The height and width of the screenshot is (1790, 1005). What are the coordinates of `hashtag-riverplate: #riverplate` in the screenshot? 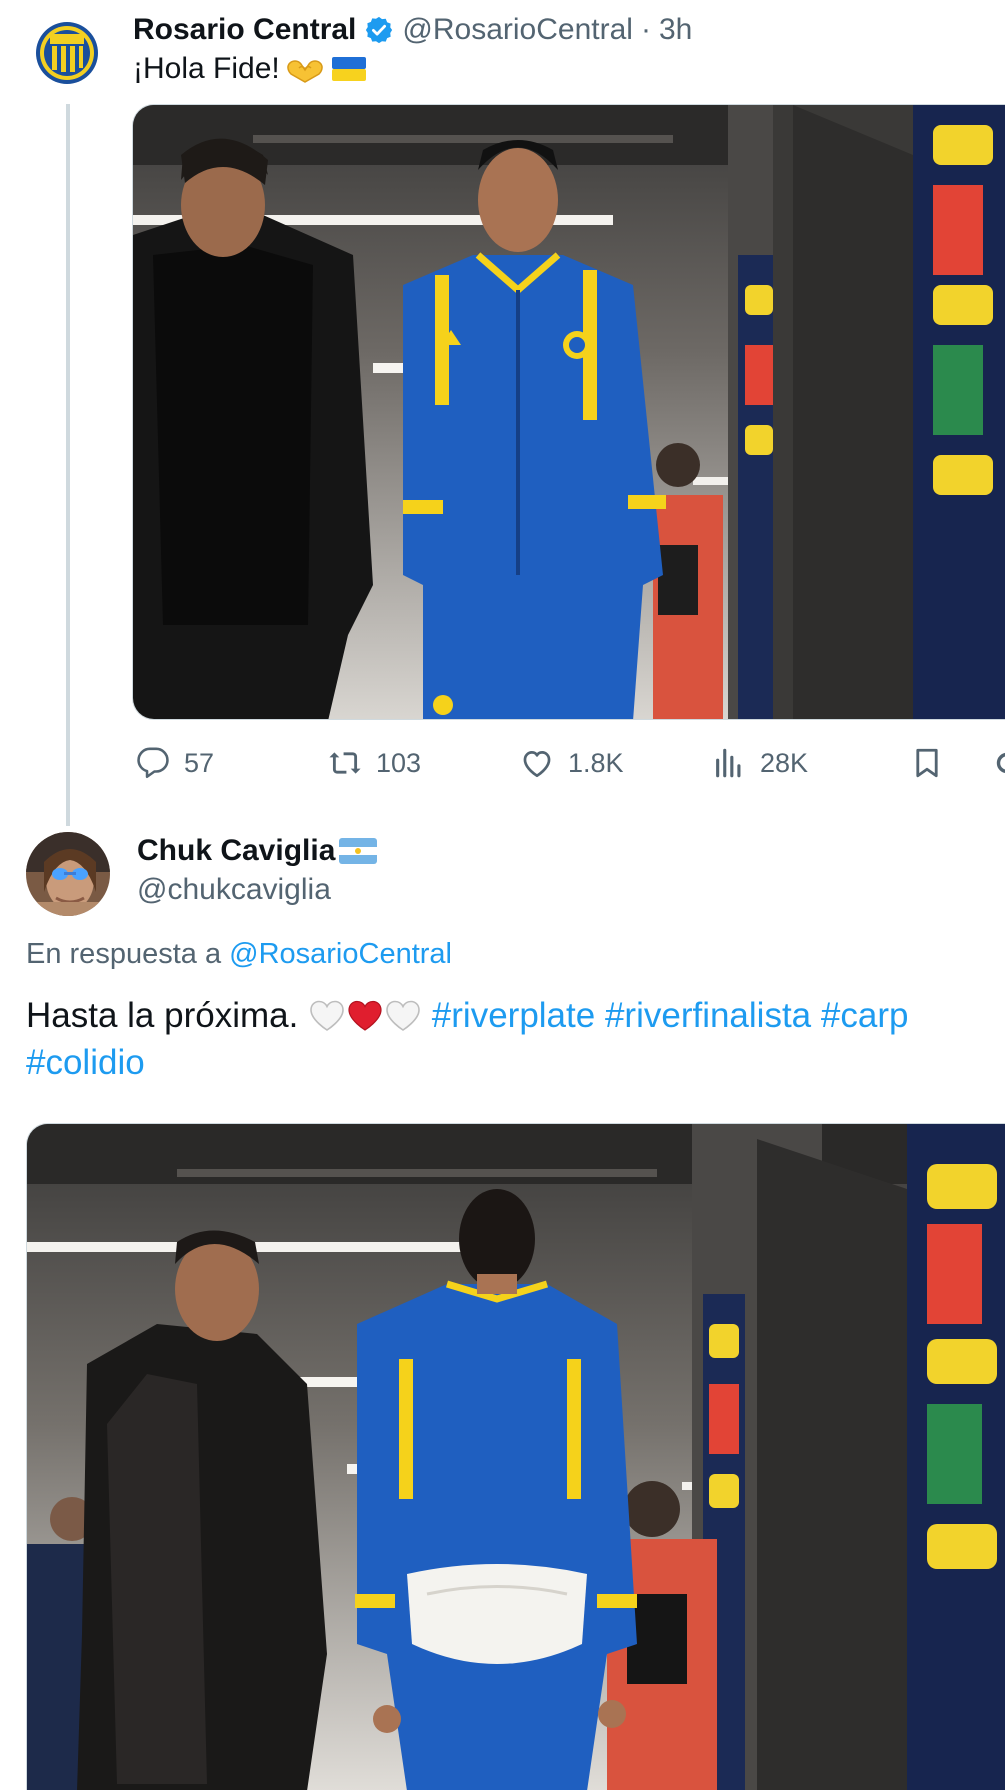 It's located at (513, 1015).